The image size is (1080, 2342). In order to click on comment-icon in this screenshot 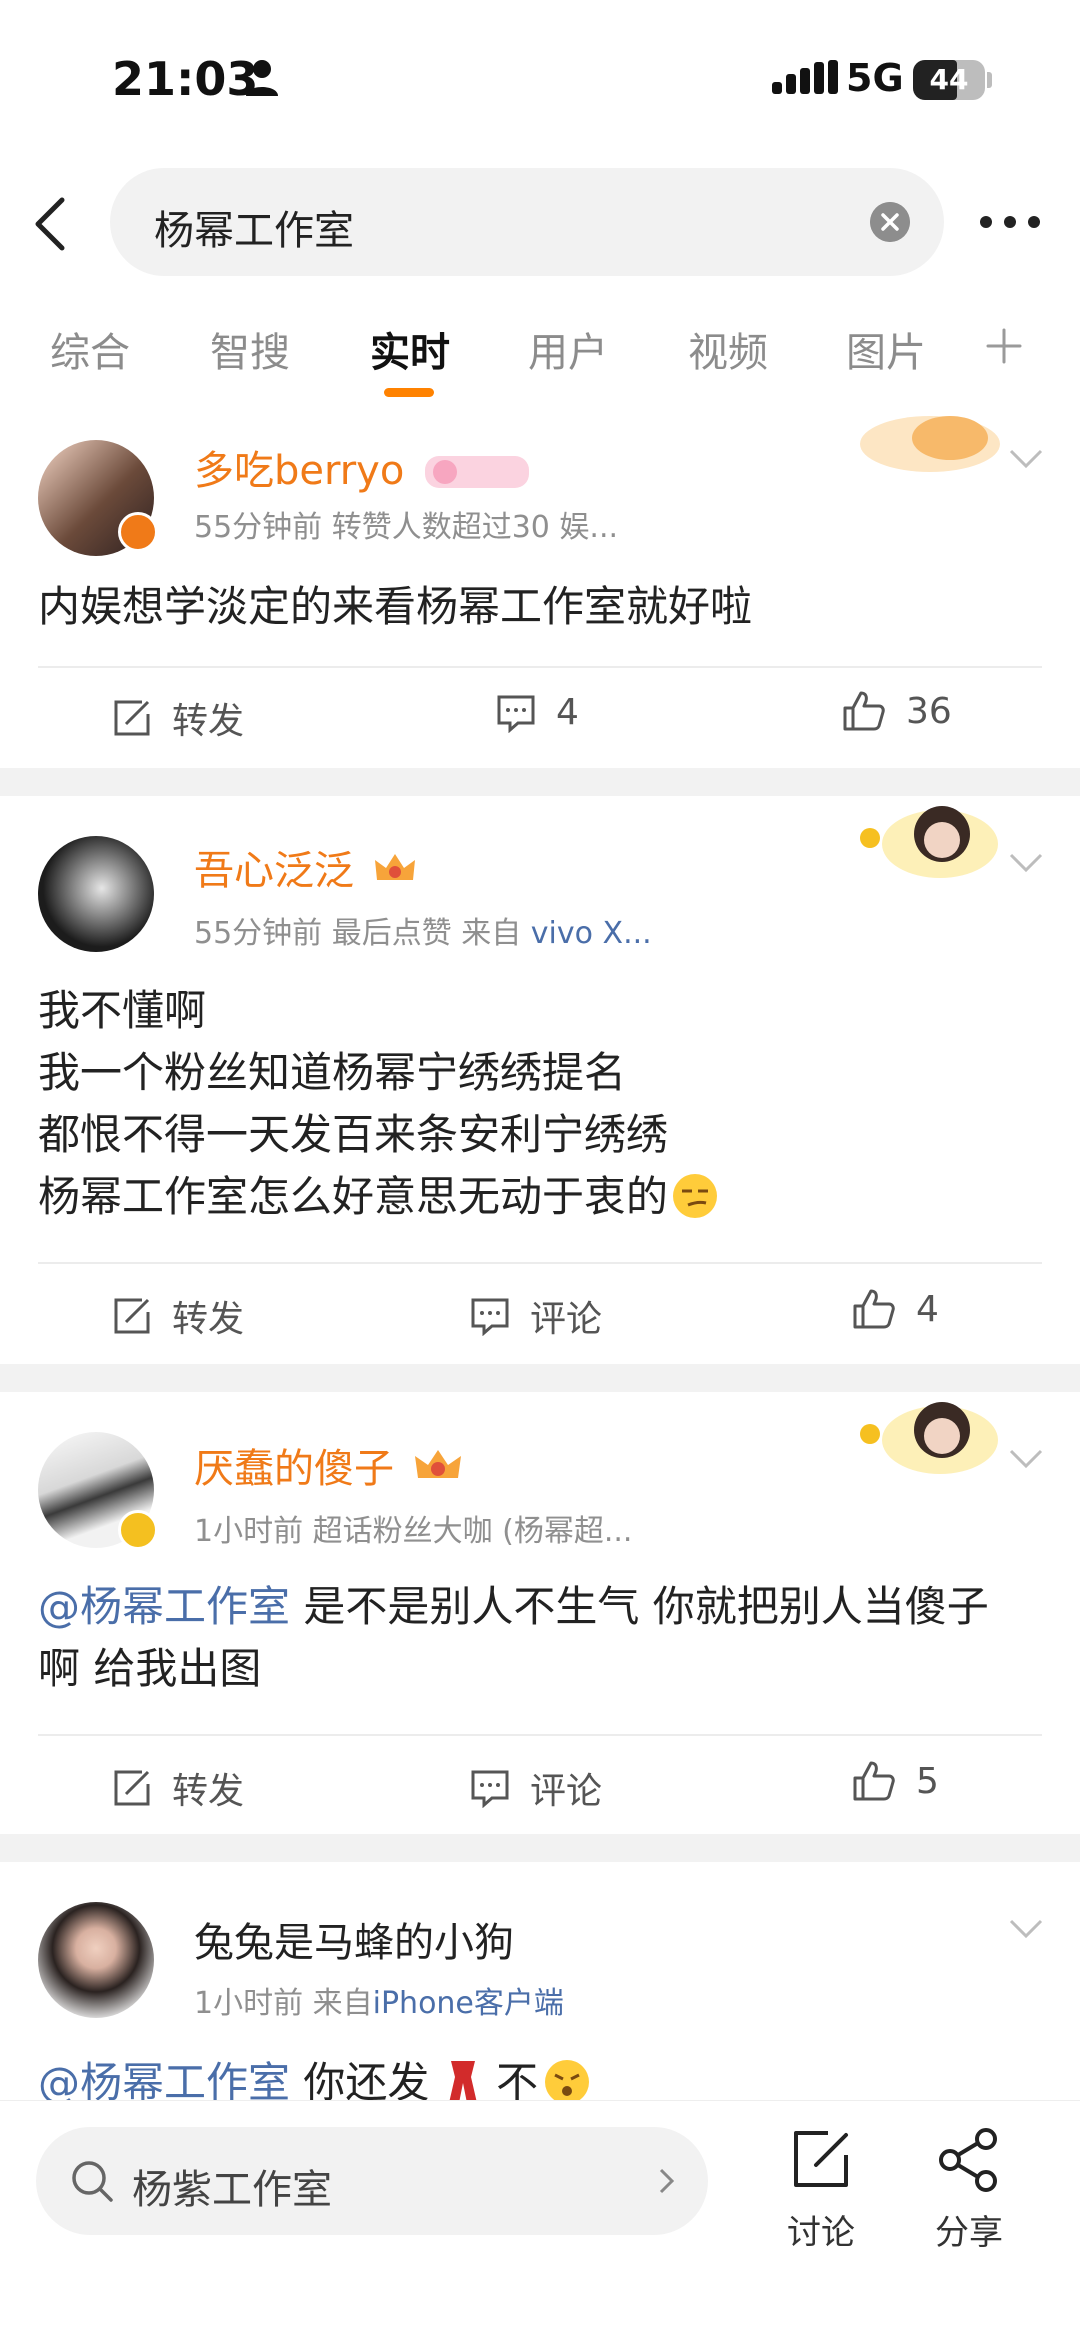, I will do `click(490, 1317)`.